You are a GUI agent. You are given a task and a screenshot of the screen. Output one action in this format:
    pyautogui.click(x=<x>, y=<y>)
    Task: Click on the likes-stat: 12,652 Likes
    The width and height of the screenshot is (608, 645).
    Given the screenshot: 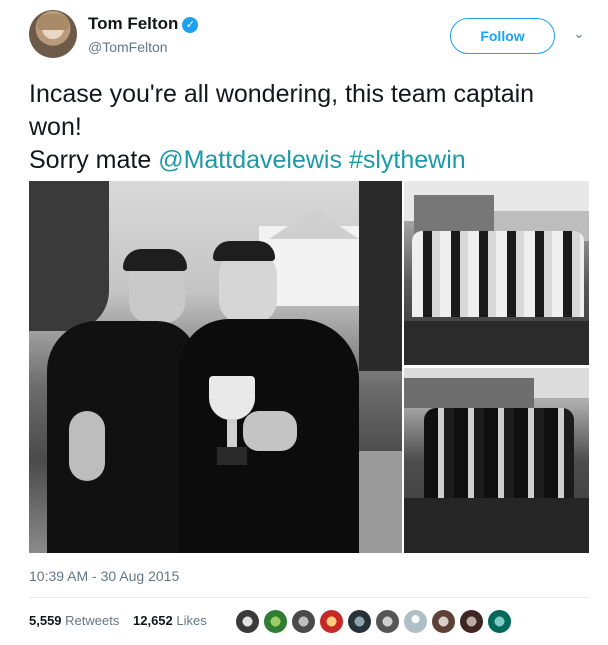 What is the action you would take?
    pyautogui.click(x=170, y=620)
    